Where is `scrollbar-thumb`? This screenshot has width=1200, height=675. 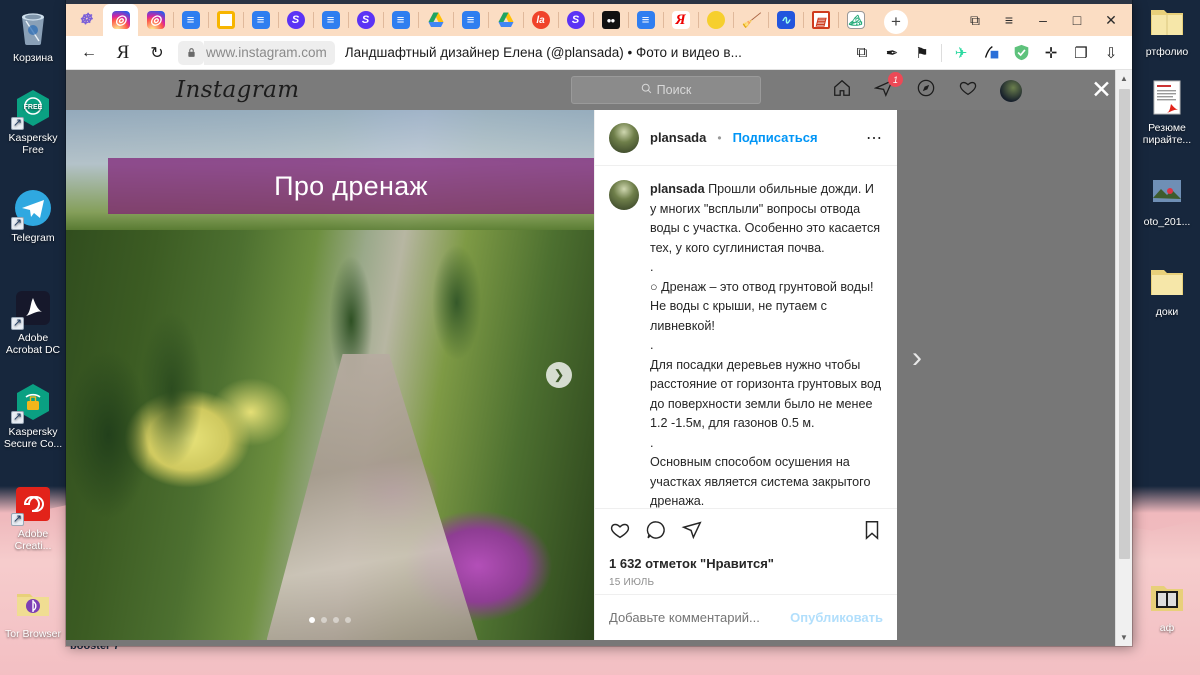
scrollbar-thumb is located at coordinates (1124, 324).